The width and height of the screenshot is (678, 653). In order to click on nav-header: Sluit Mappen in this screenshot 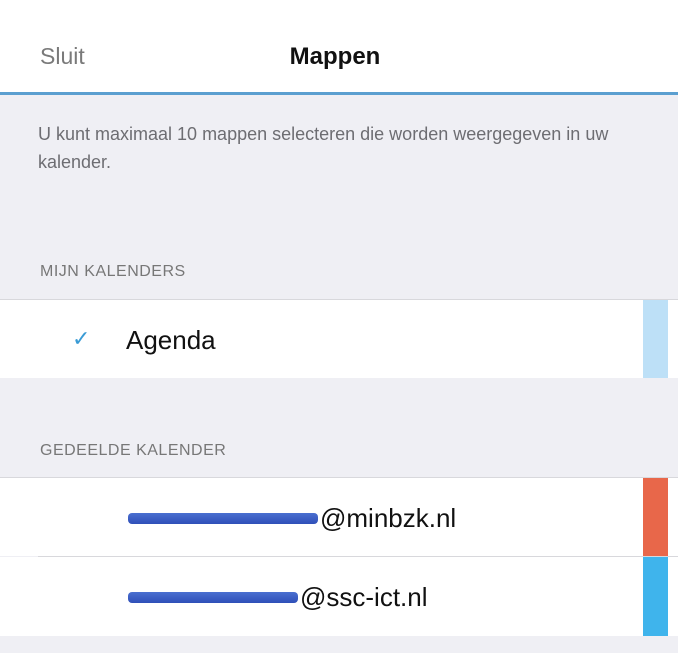, I will do `click(339, 47)`.